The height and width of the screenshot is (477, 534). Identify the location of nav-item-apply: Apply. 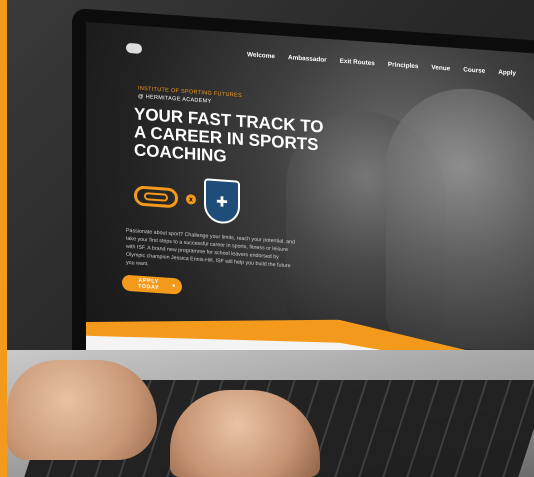
(507, 73).